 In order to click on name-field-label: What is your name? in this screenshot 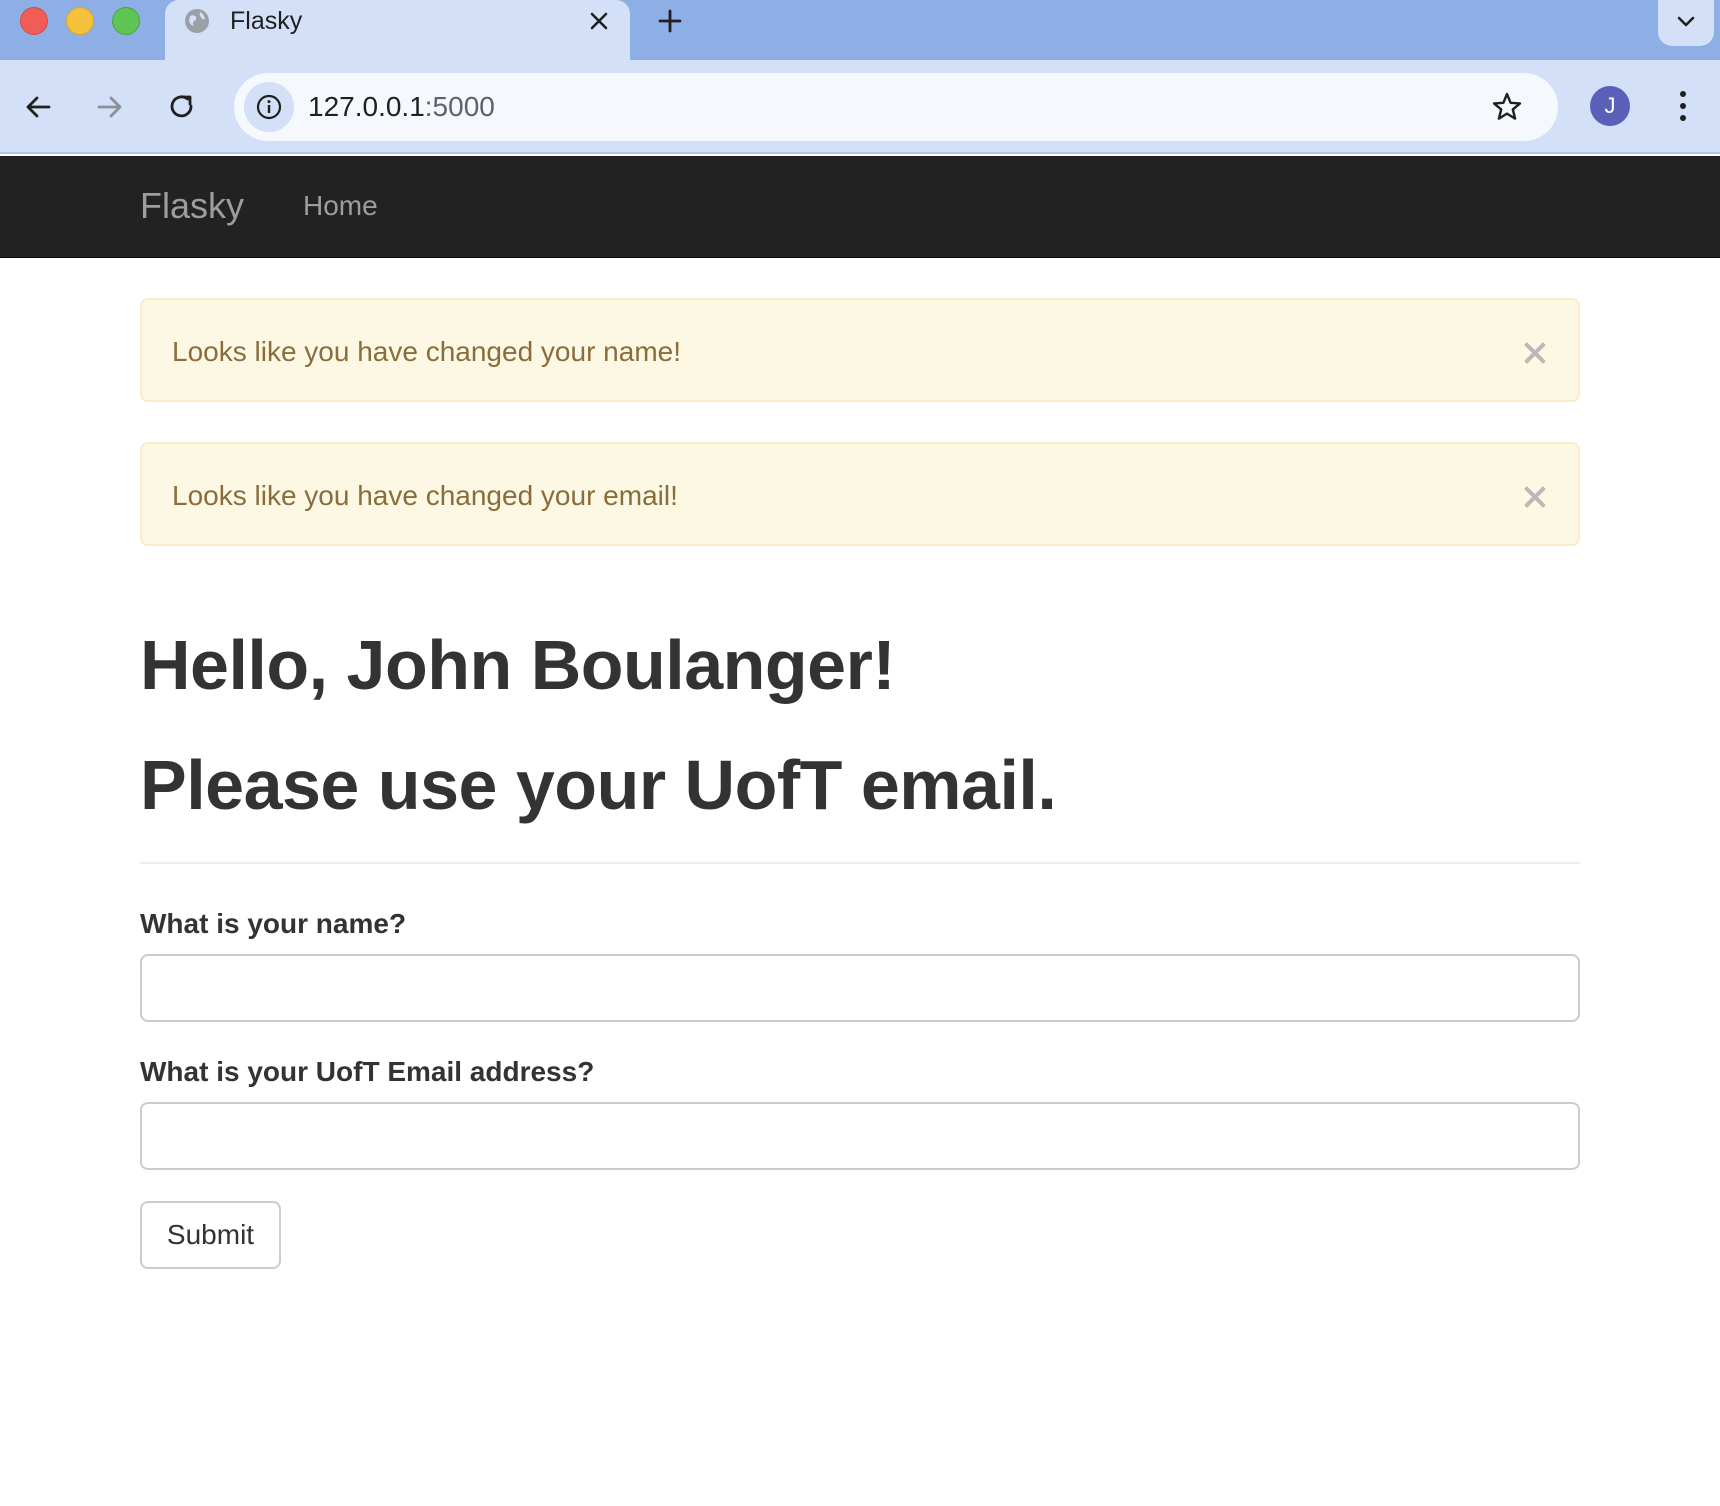, I will do `click(273, 923)`.